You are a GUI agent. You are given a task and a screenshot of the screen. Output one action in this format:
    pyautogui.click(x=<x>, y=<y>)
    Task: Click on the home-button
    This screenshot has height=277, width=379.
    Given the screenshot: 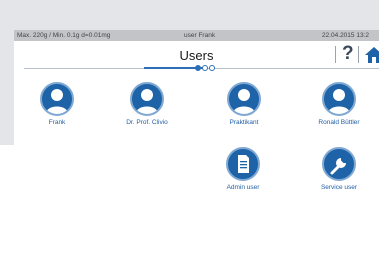 What is the action you would take?
    pyautogui.click(x=371, y=55)
    